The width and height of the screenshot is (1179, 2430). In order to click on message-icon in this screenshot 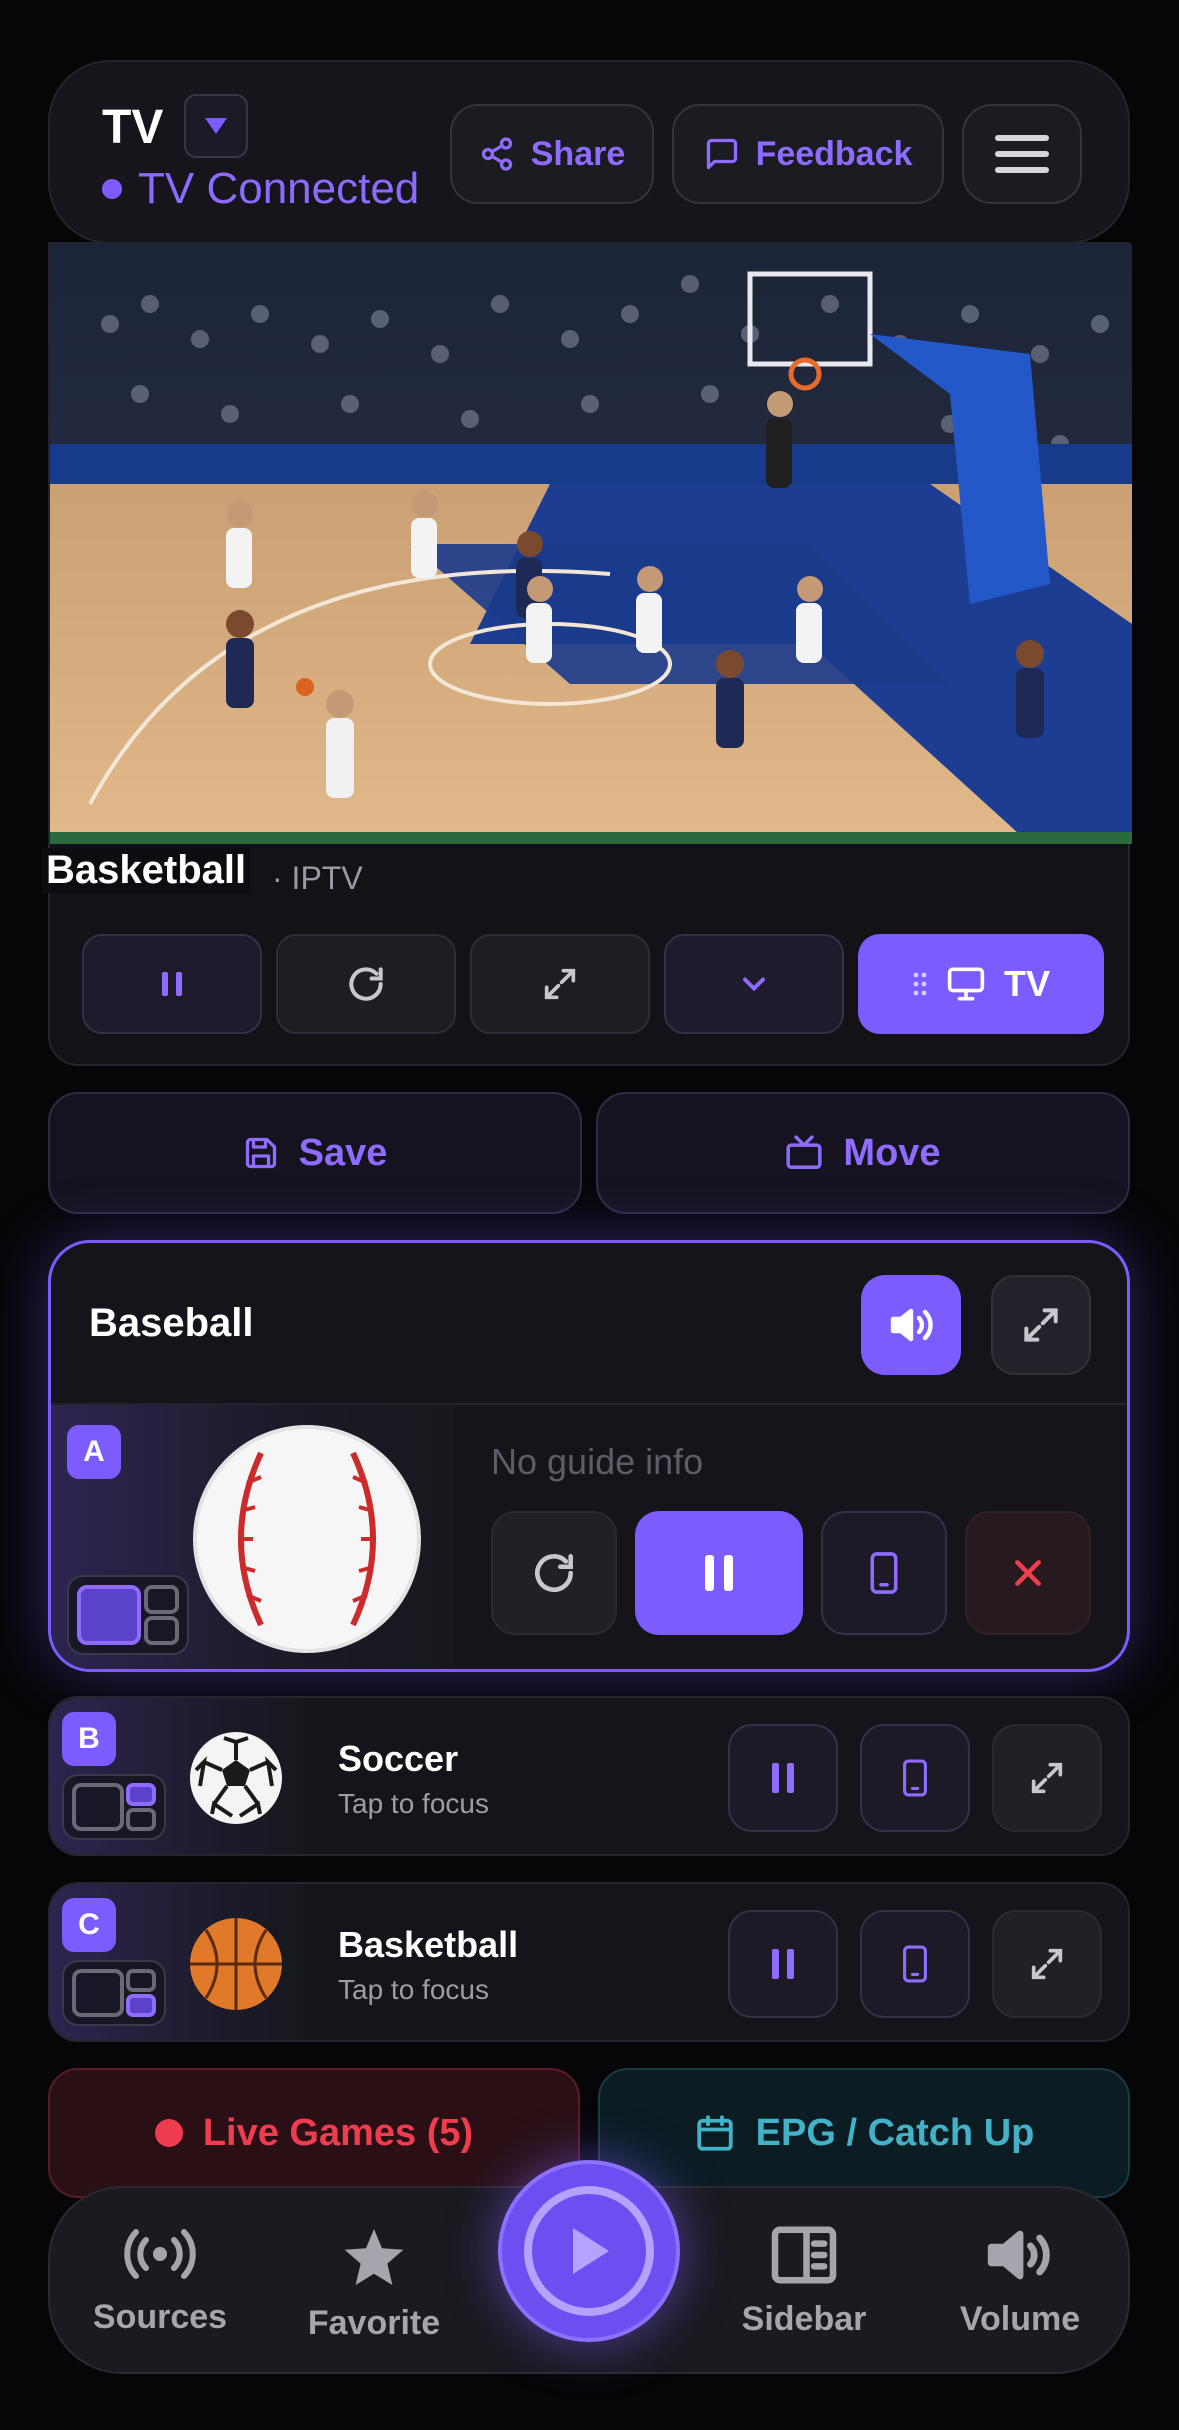, I will do `click(721, 154)`.